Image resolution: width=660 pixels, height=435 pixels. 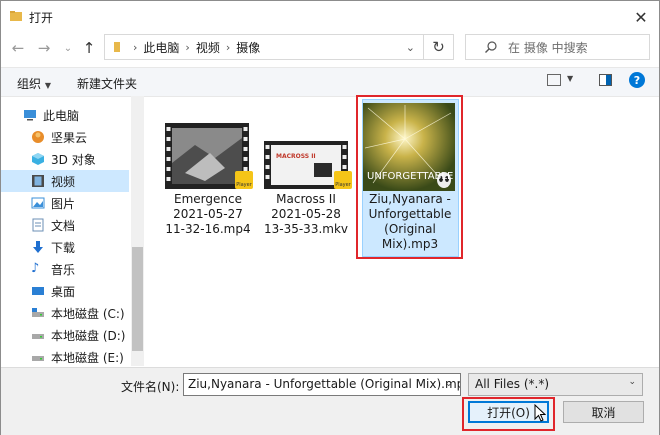 I want to click on search-input: 在 摄像 中搜索, so click(x=557, y=47).